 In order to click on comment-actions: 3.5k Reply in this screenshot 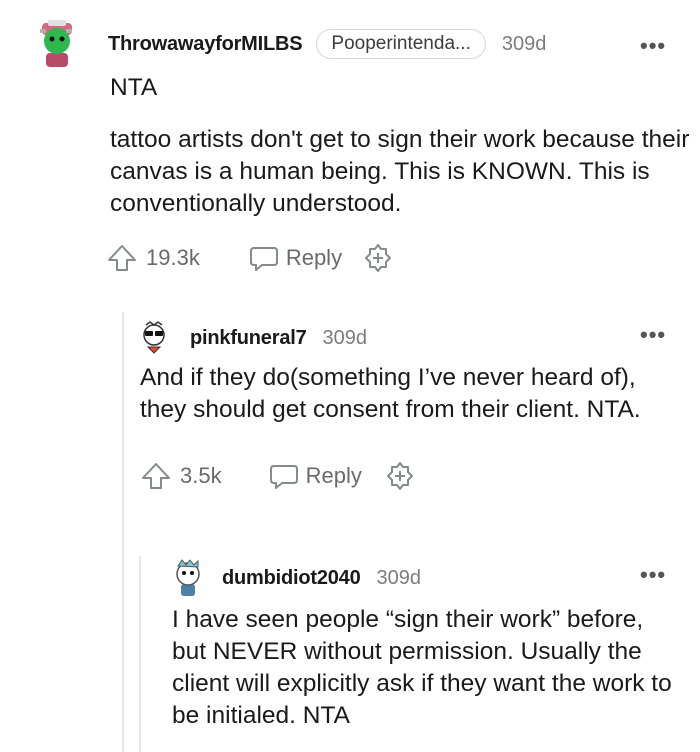, I will do `click(417, 476)`.